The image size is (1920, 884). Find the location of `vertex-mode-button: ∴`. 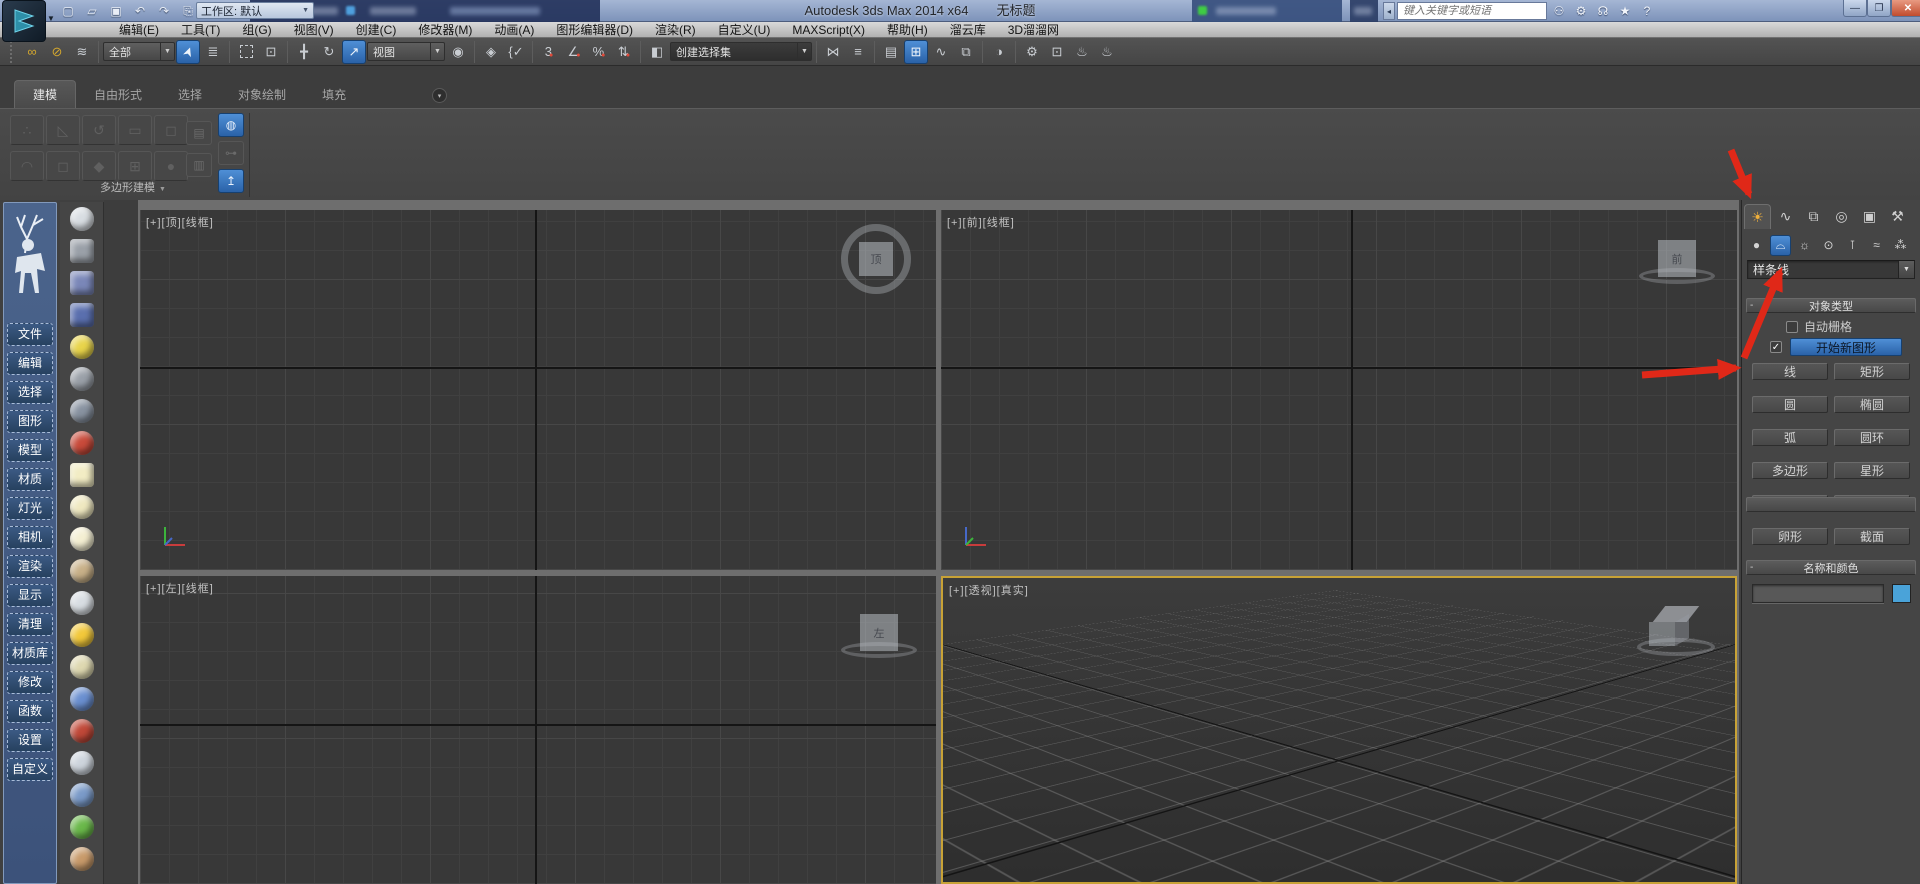

vertex-mode-button: ∴ is located at coordinates (27, 130).